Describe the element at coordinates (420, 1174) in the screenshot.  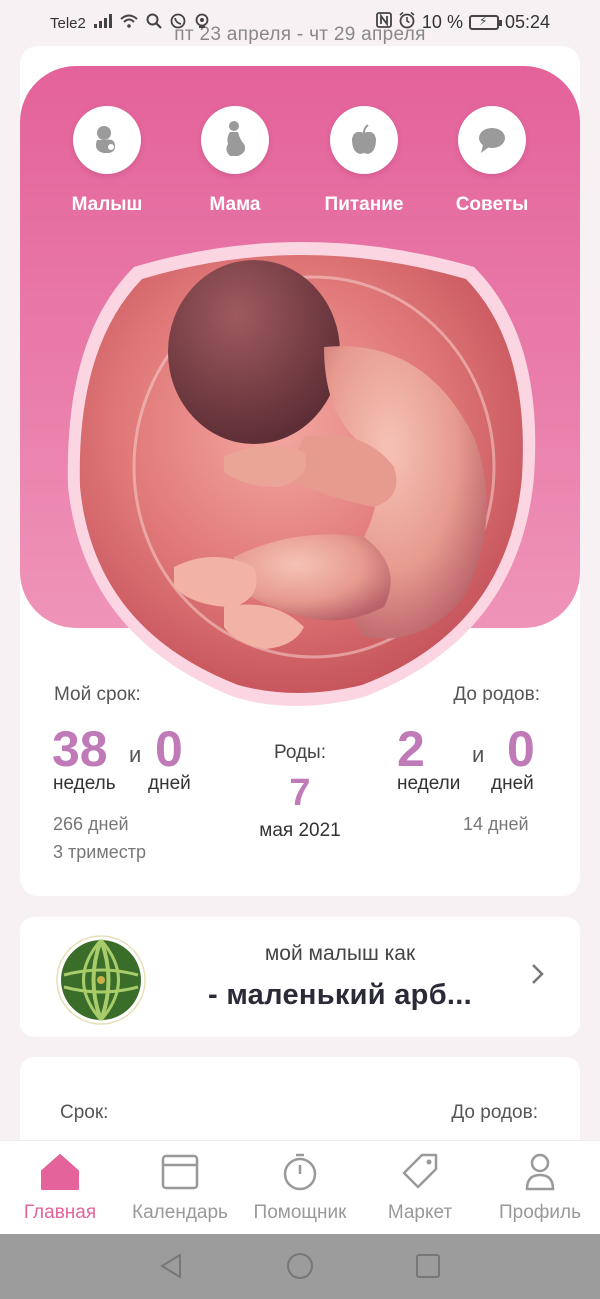
I see `tag-icon` at that location.